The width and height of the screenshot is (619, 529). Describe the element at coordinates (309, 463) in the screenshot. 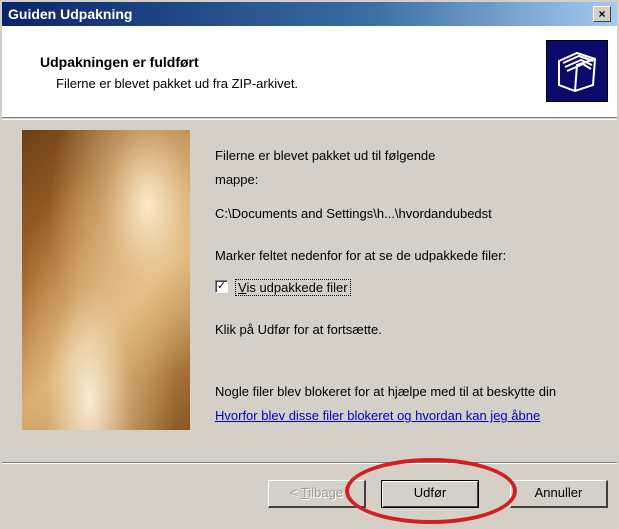

I see `footer-divider` at that location.